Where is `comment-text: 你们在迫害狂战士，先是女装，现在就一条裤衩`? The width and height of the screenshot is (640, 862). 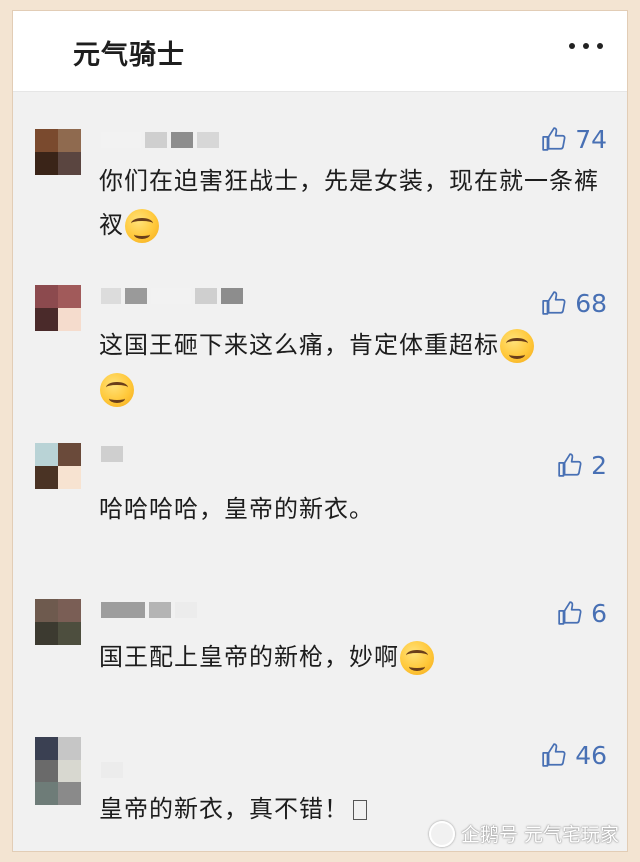 comment-text: 你们在迫害狂战士，先是女装，现在就一条裤衩 is located at coordinates (349, 203).